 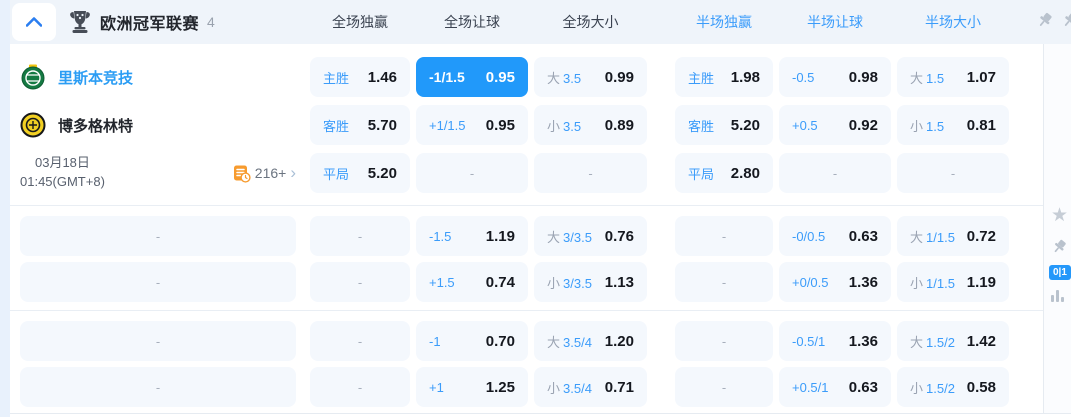 I want to click on chevron-up-icon, so click(x=34, y=22).